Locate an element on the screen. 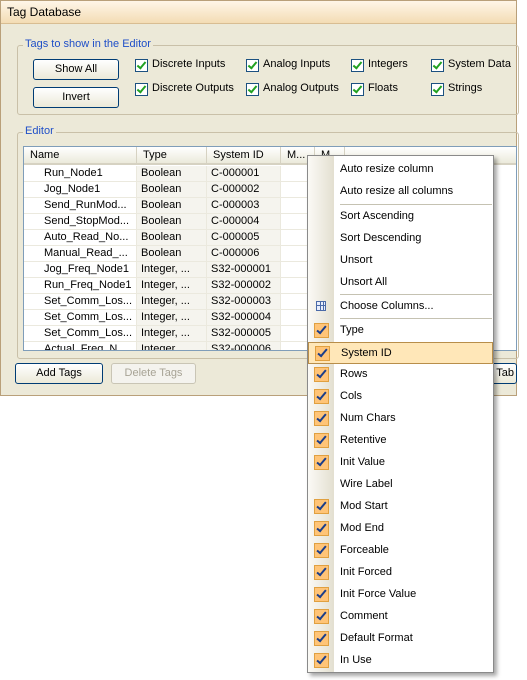 Image resolution: width=527 pixels, height=680 pixels. menu-item-num-chars: Num Chars is located at coordinates (400, 419).